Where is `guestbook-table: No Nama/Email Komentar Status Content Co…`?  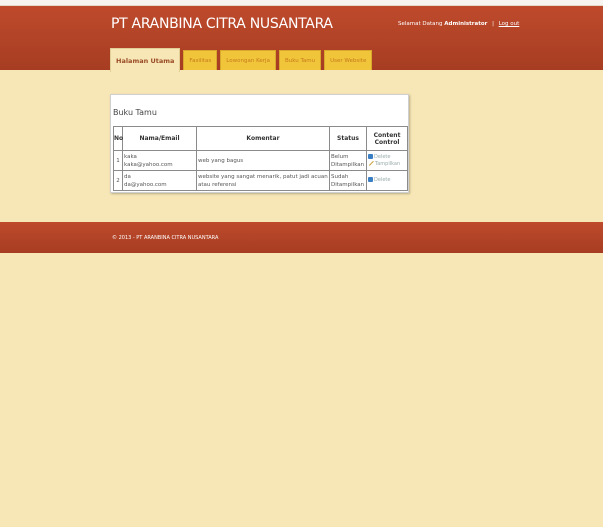
guestbook-table: No Nama/Email Komentar Status Content Co… is located at coordinates (260, 158).